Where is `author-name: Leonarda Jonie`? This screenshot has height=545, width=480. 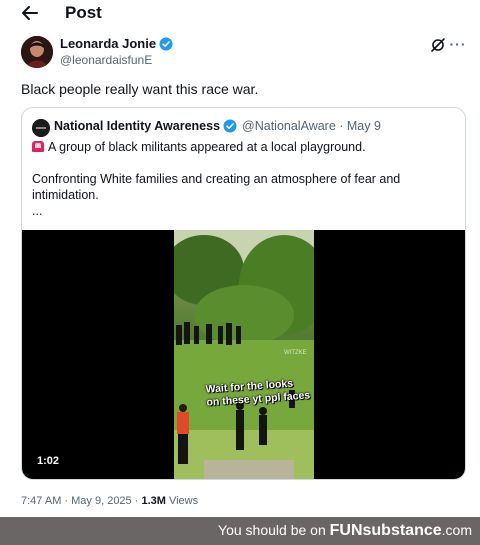
author-name: Leonarda Jonie is located at coordinates (116, 43).